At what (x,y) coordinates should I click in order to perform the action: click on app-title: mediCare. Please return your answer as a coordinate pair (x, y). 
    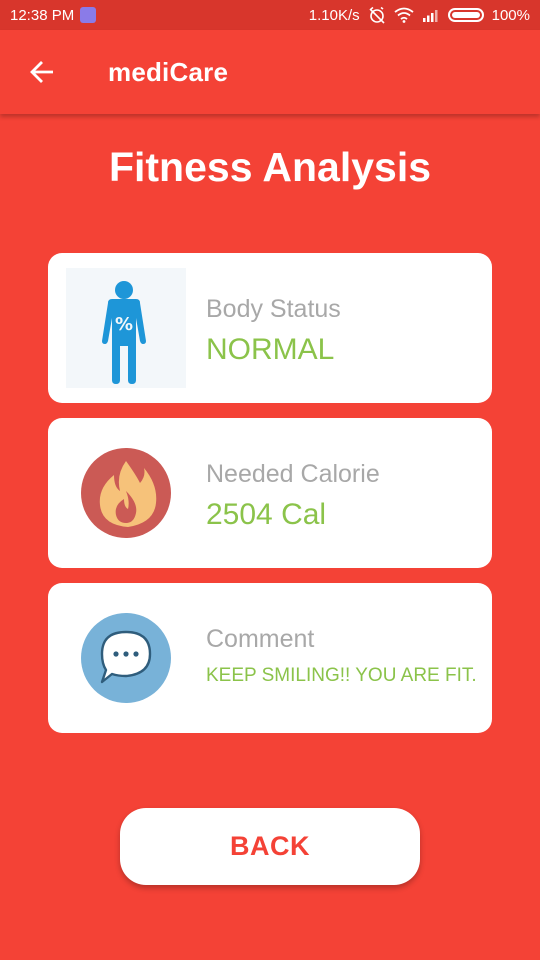
    Looking at the image, I should click on (168, 71).